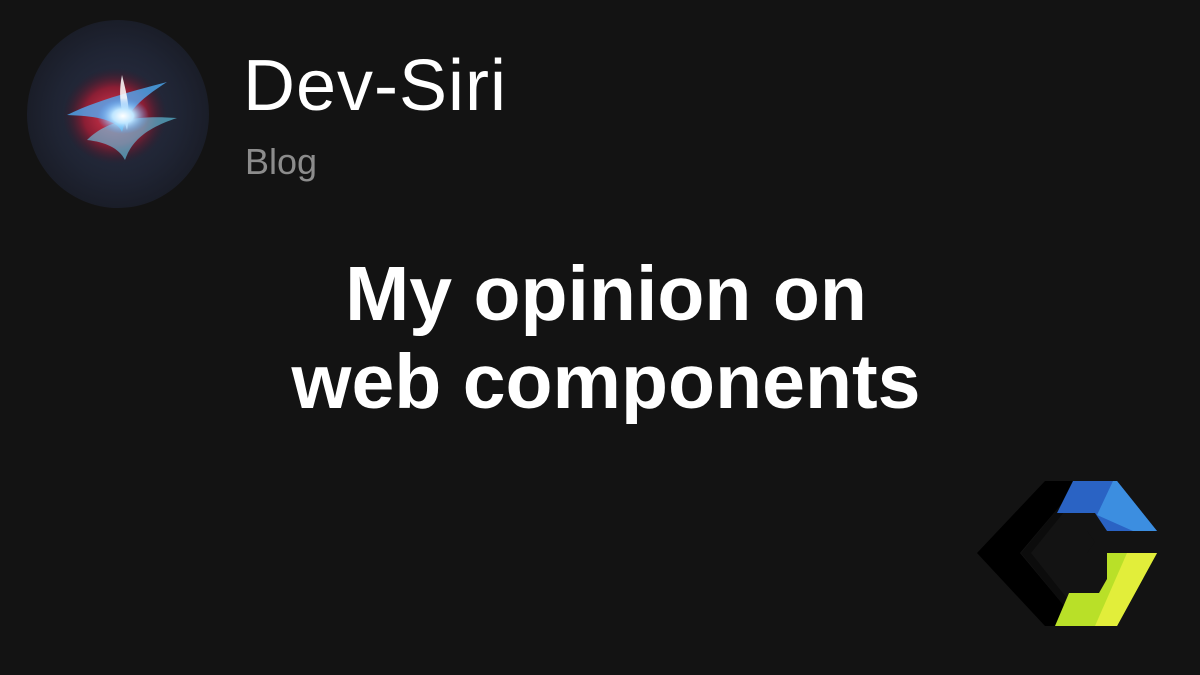 The height and width of the screenshot is (675, 1200). Describe the element at coordinates (375, 86) in the screenshot. I see `blog-name: Dev-Siri` at that location.